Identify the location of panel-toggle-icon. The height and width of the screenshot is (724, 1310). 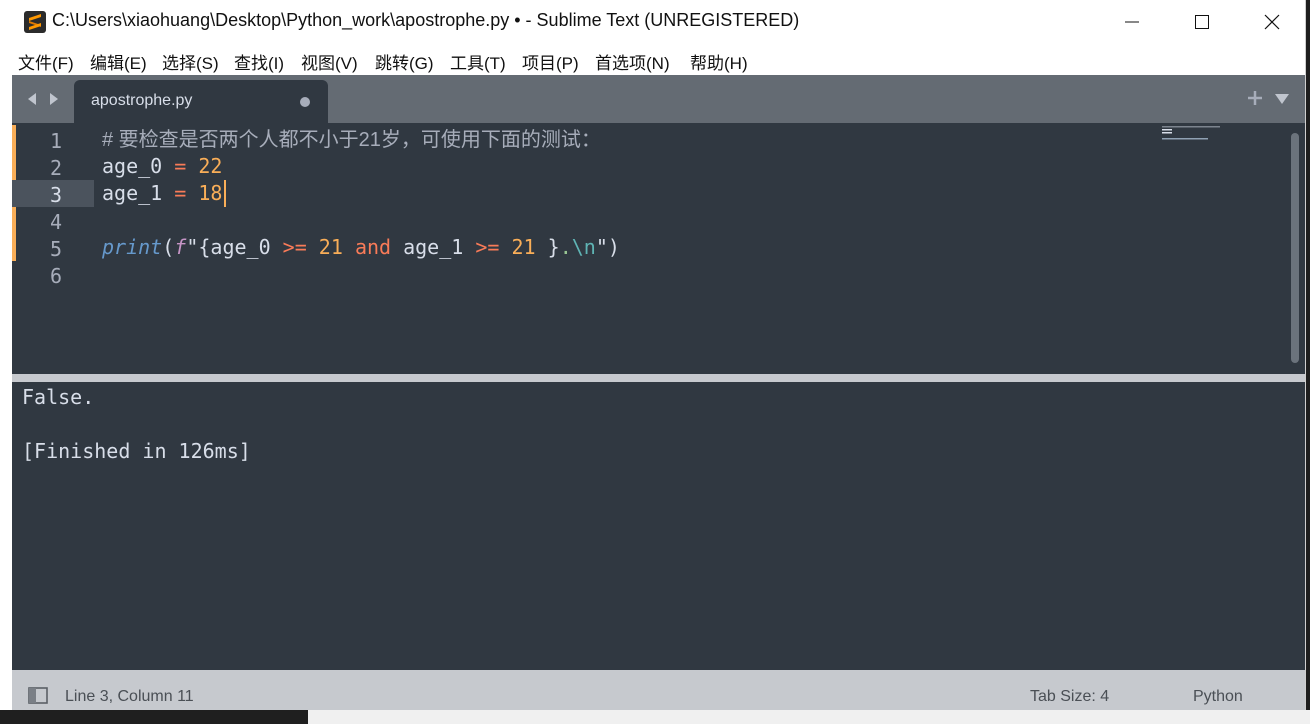
(38, 695).